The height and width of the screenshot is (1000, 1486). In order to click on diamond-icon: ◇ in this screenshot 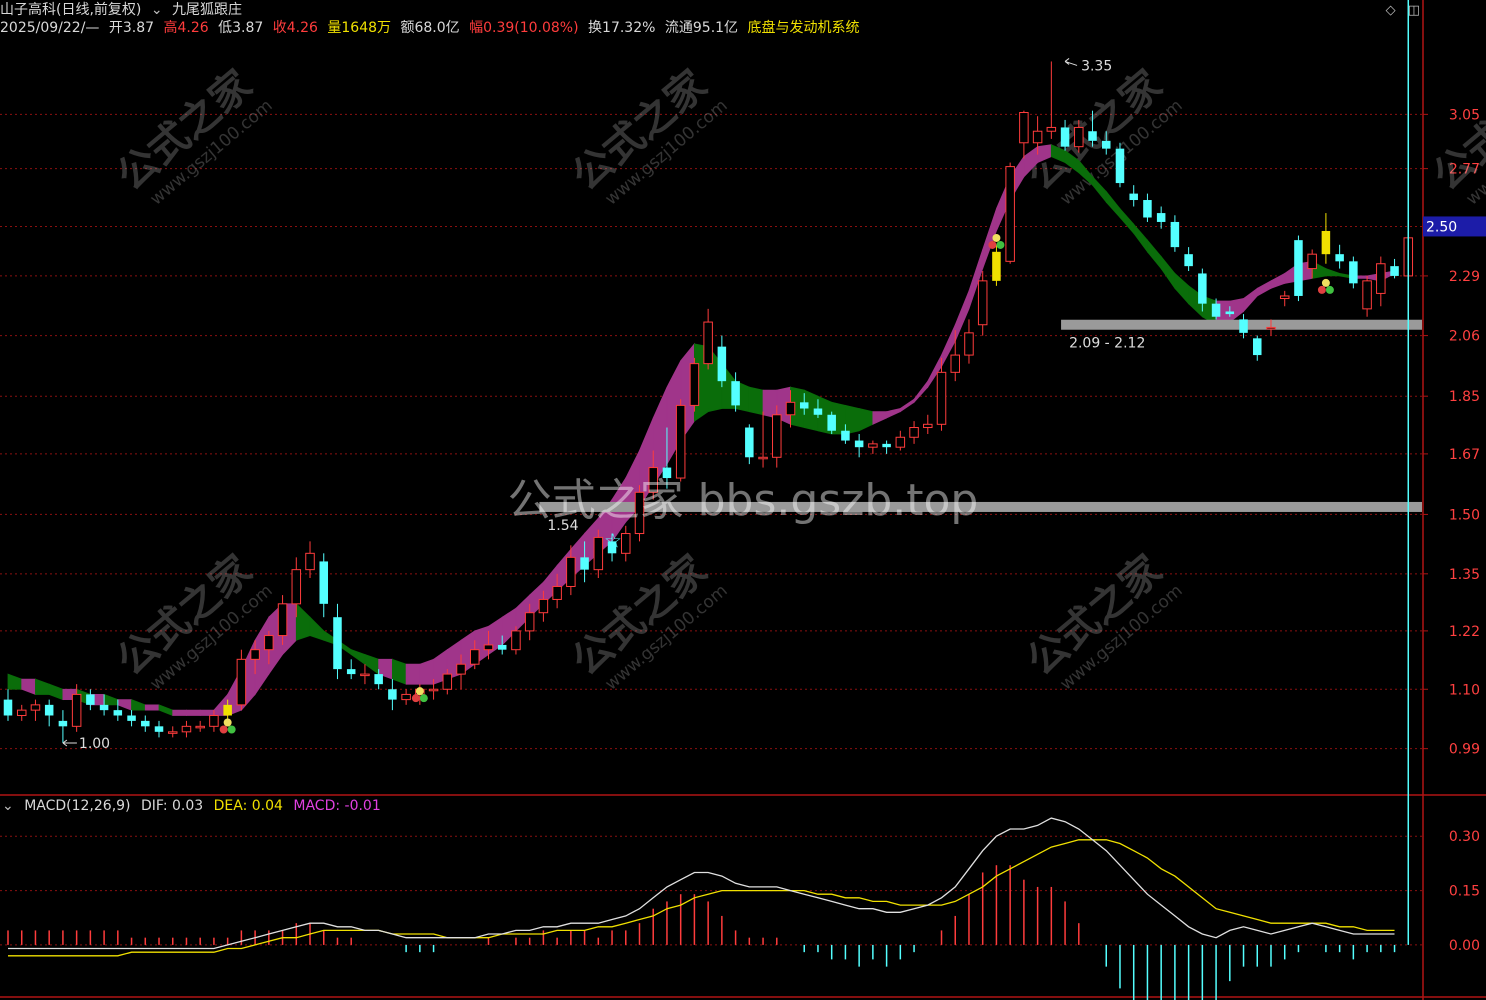, I will do `click(1391, 10)`.